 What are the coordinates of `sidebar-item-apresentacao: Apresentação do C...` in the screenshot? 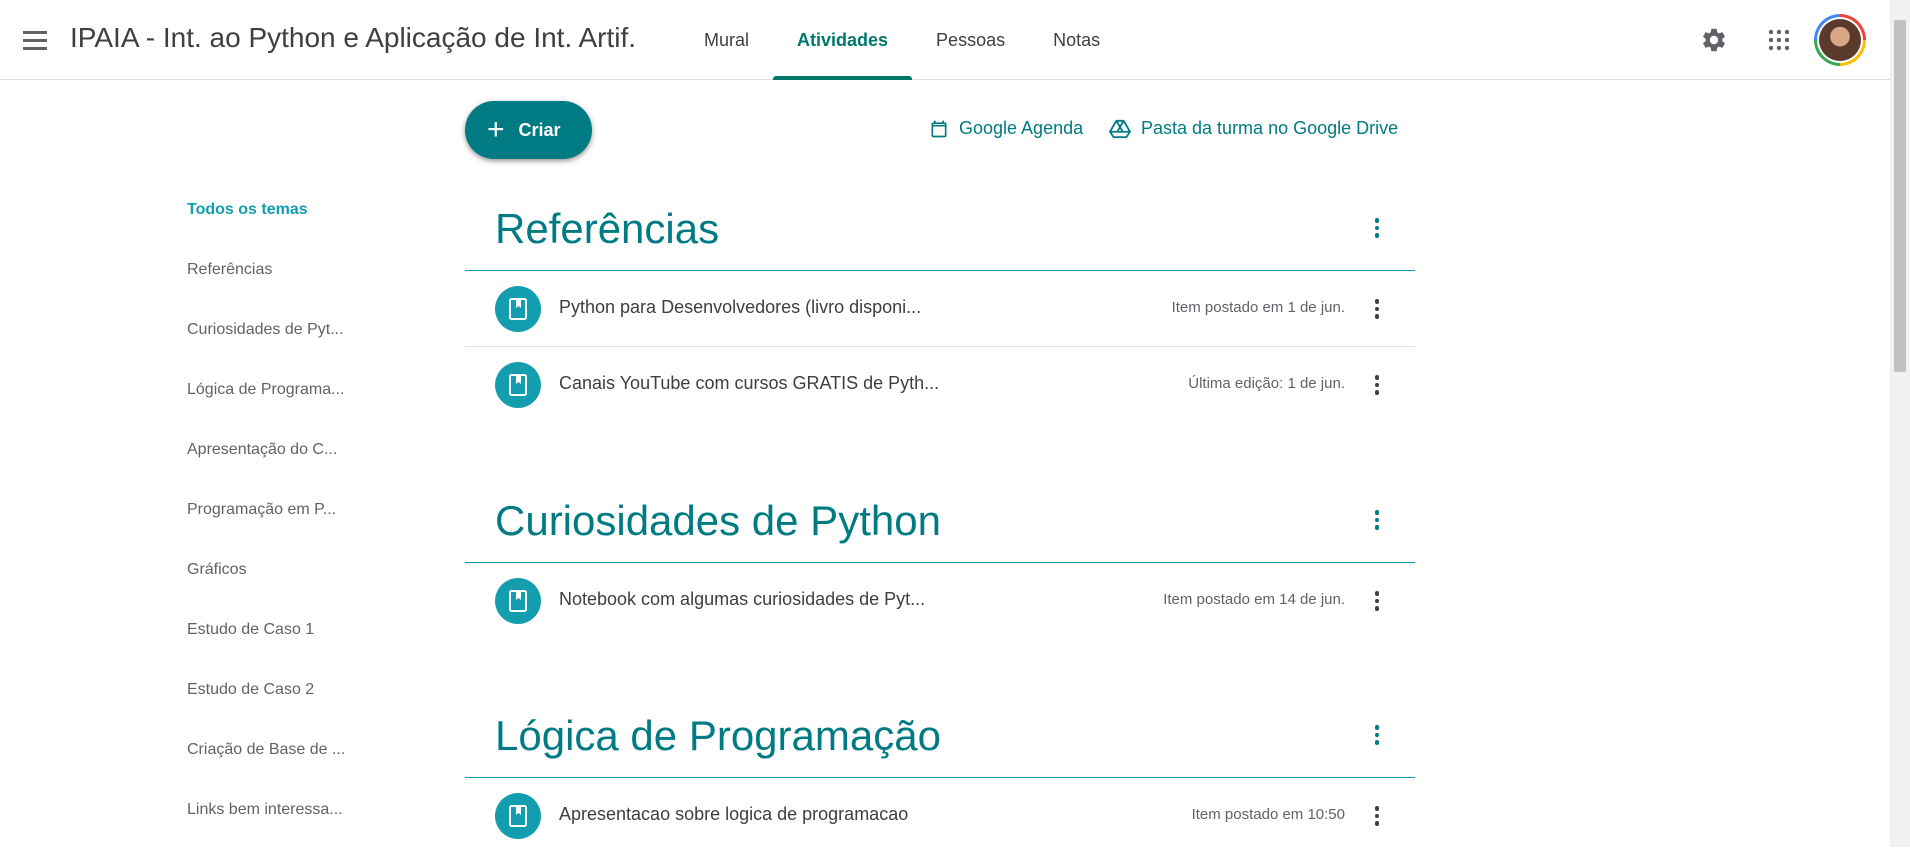 It's located at (277, 450).